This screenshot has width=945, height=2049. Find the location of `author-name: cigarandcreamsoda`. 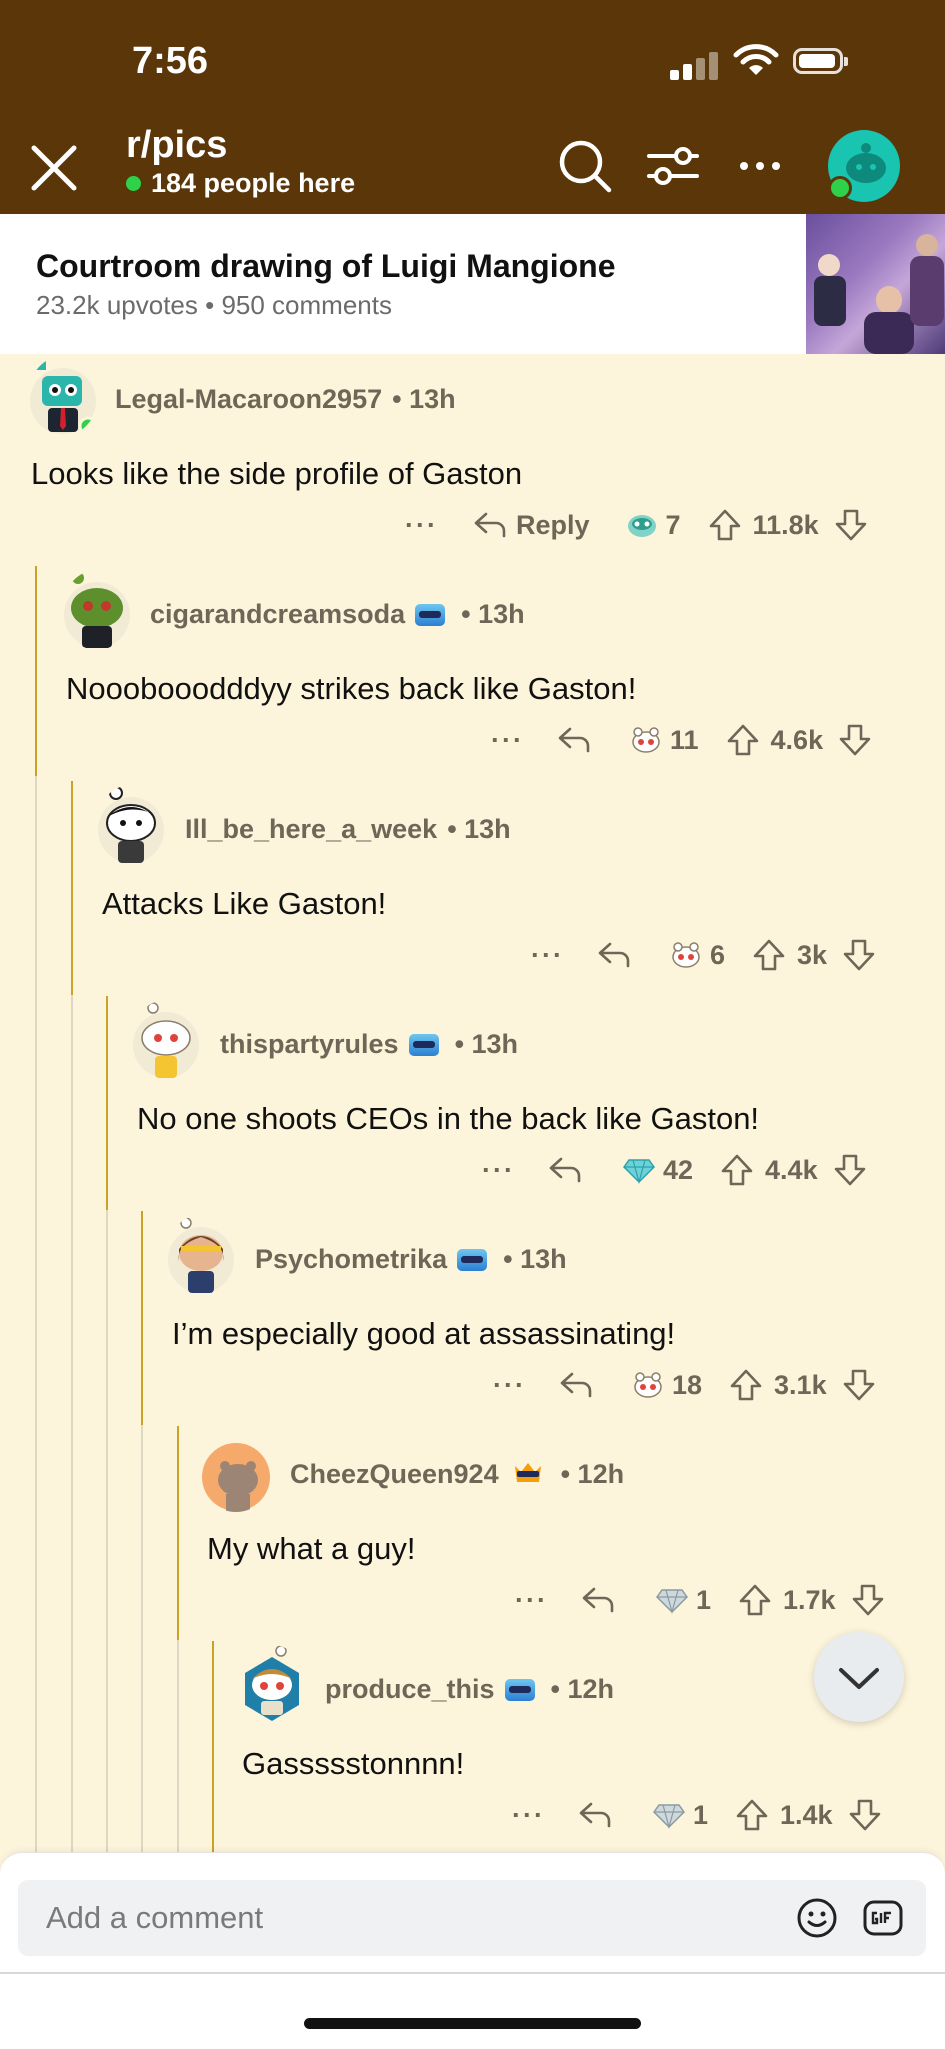

author-name: cigarandcreamsoda is located at coordinates (277, 614).